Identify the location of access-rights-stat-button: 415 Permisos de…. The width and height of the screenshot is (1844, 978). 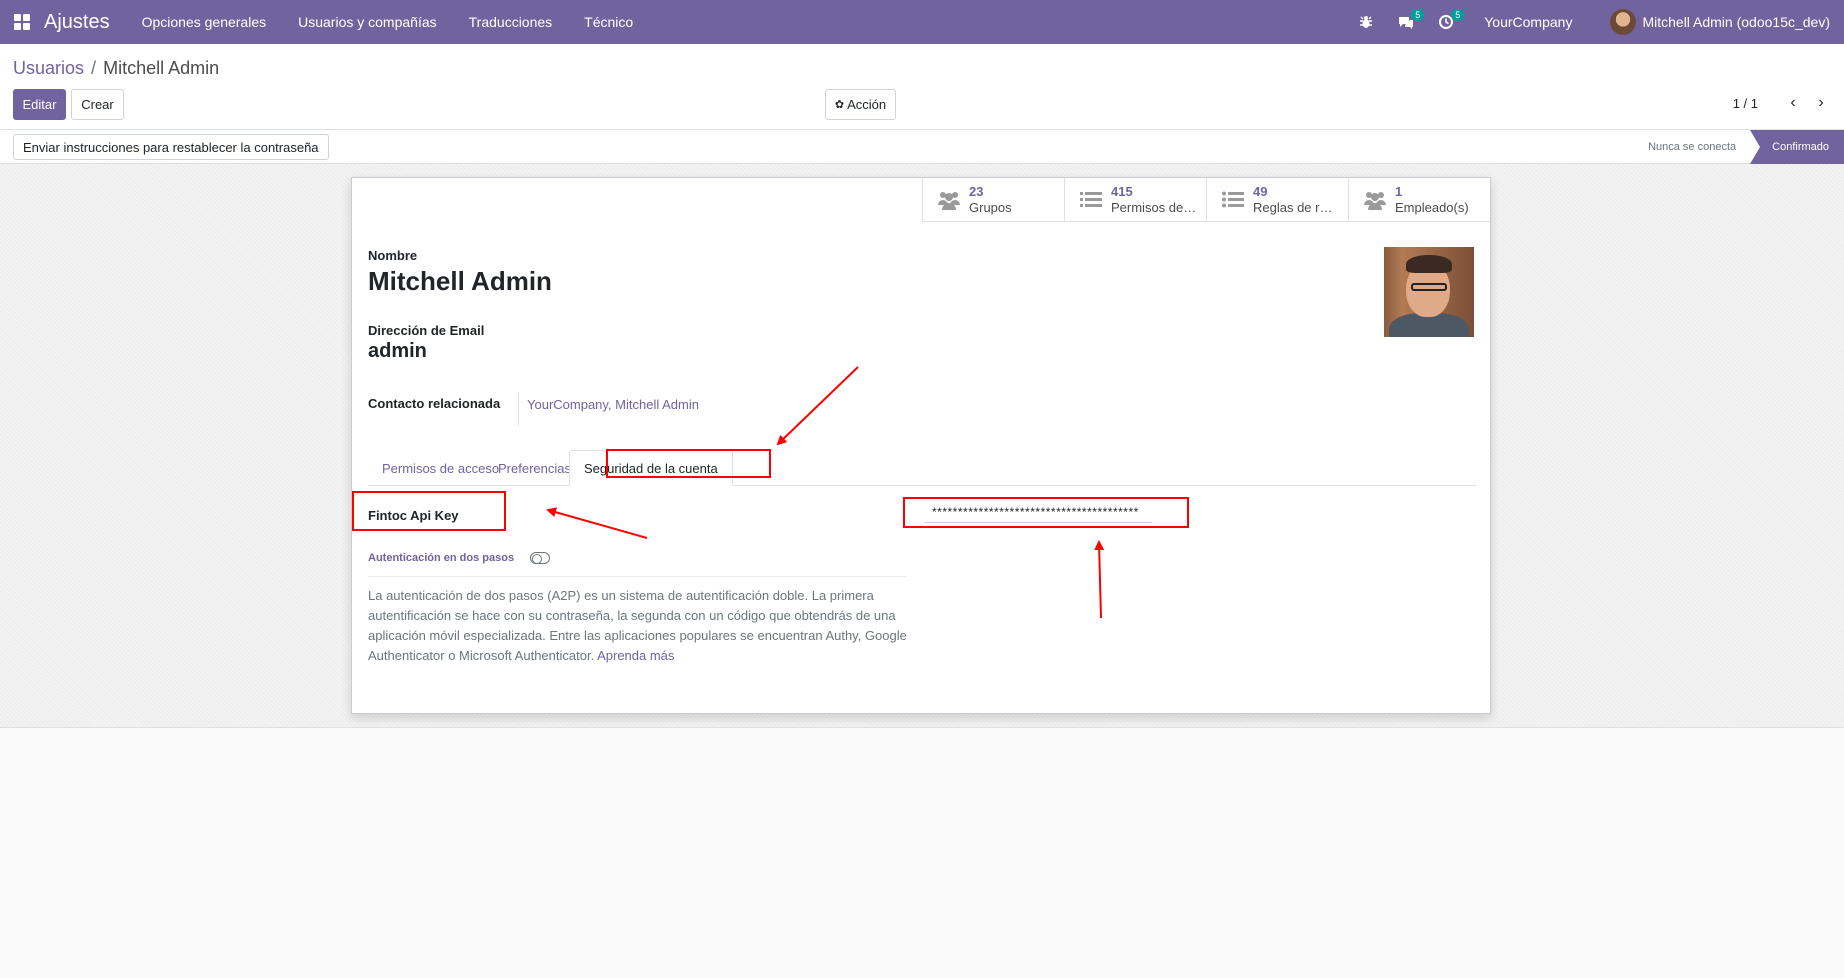
(1135, 200).